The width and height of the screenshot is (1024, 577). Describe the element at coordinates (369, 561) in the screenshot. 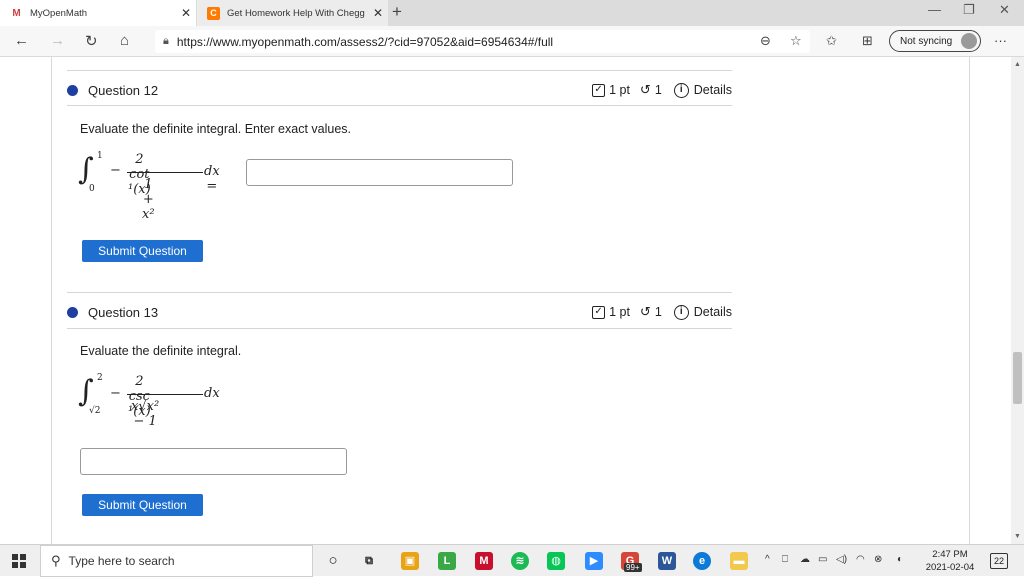

I see `task-view-icon: ⧉` at that location.